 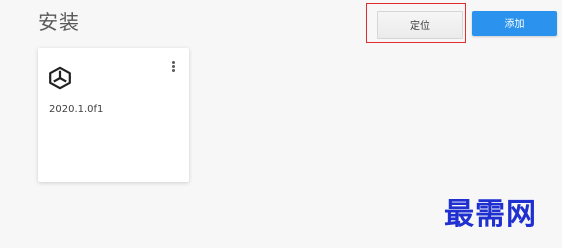 What do you see at coordinates (420, 25) in the screenshot?
I see `locate-button: 定位` at bounding box center [420, 25].